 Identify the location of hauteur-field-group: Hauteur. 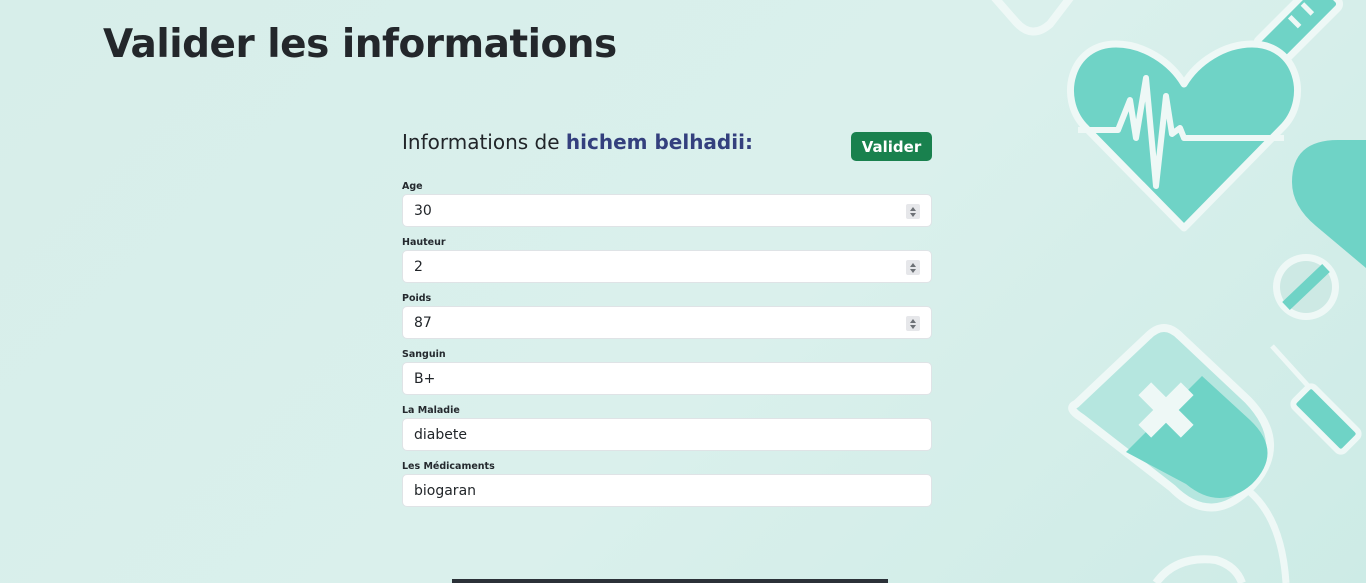
(667, 262).